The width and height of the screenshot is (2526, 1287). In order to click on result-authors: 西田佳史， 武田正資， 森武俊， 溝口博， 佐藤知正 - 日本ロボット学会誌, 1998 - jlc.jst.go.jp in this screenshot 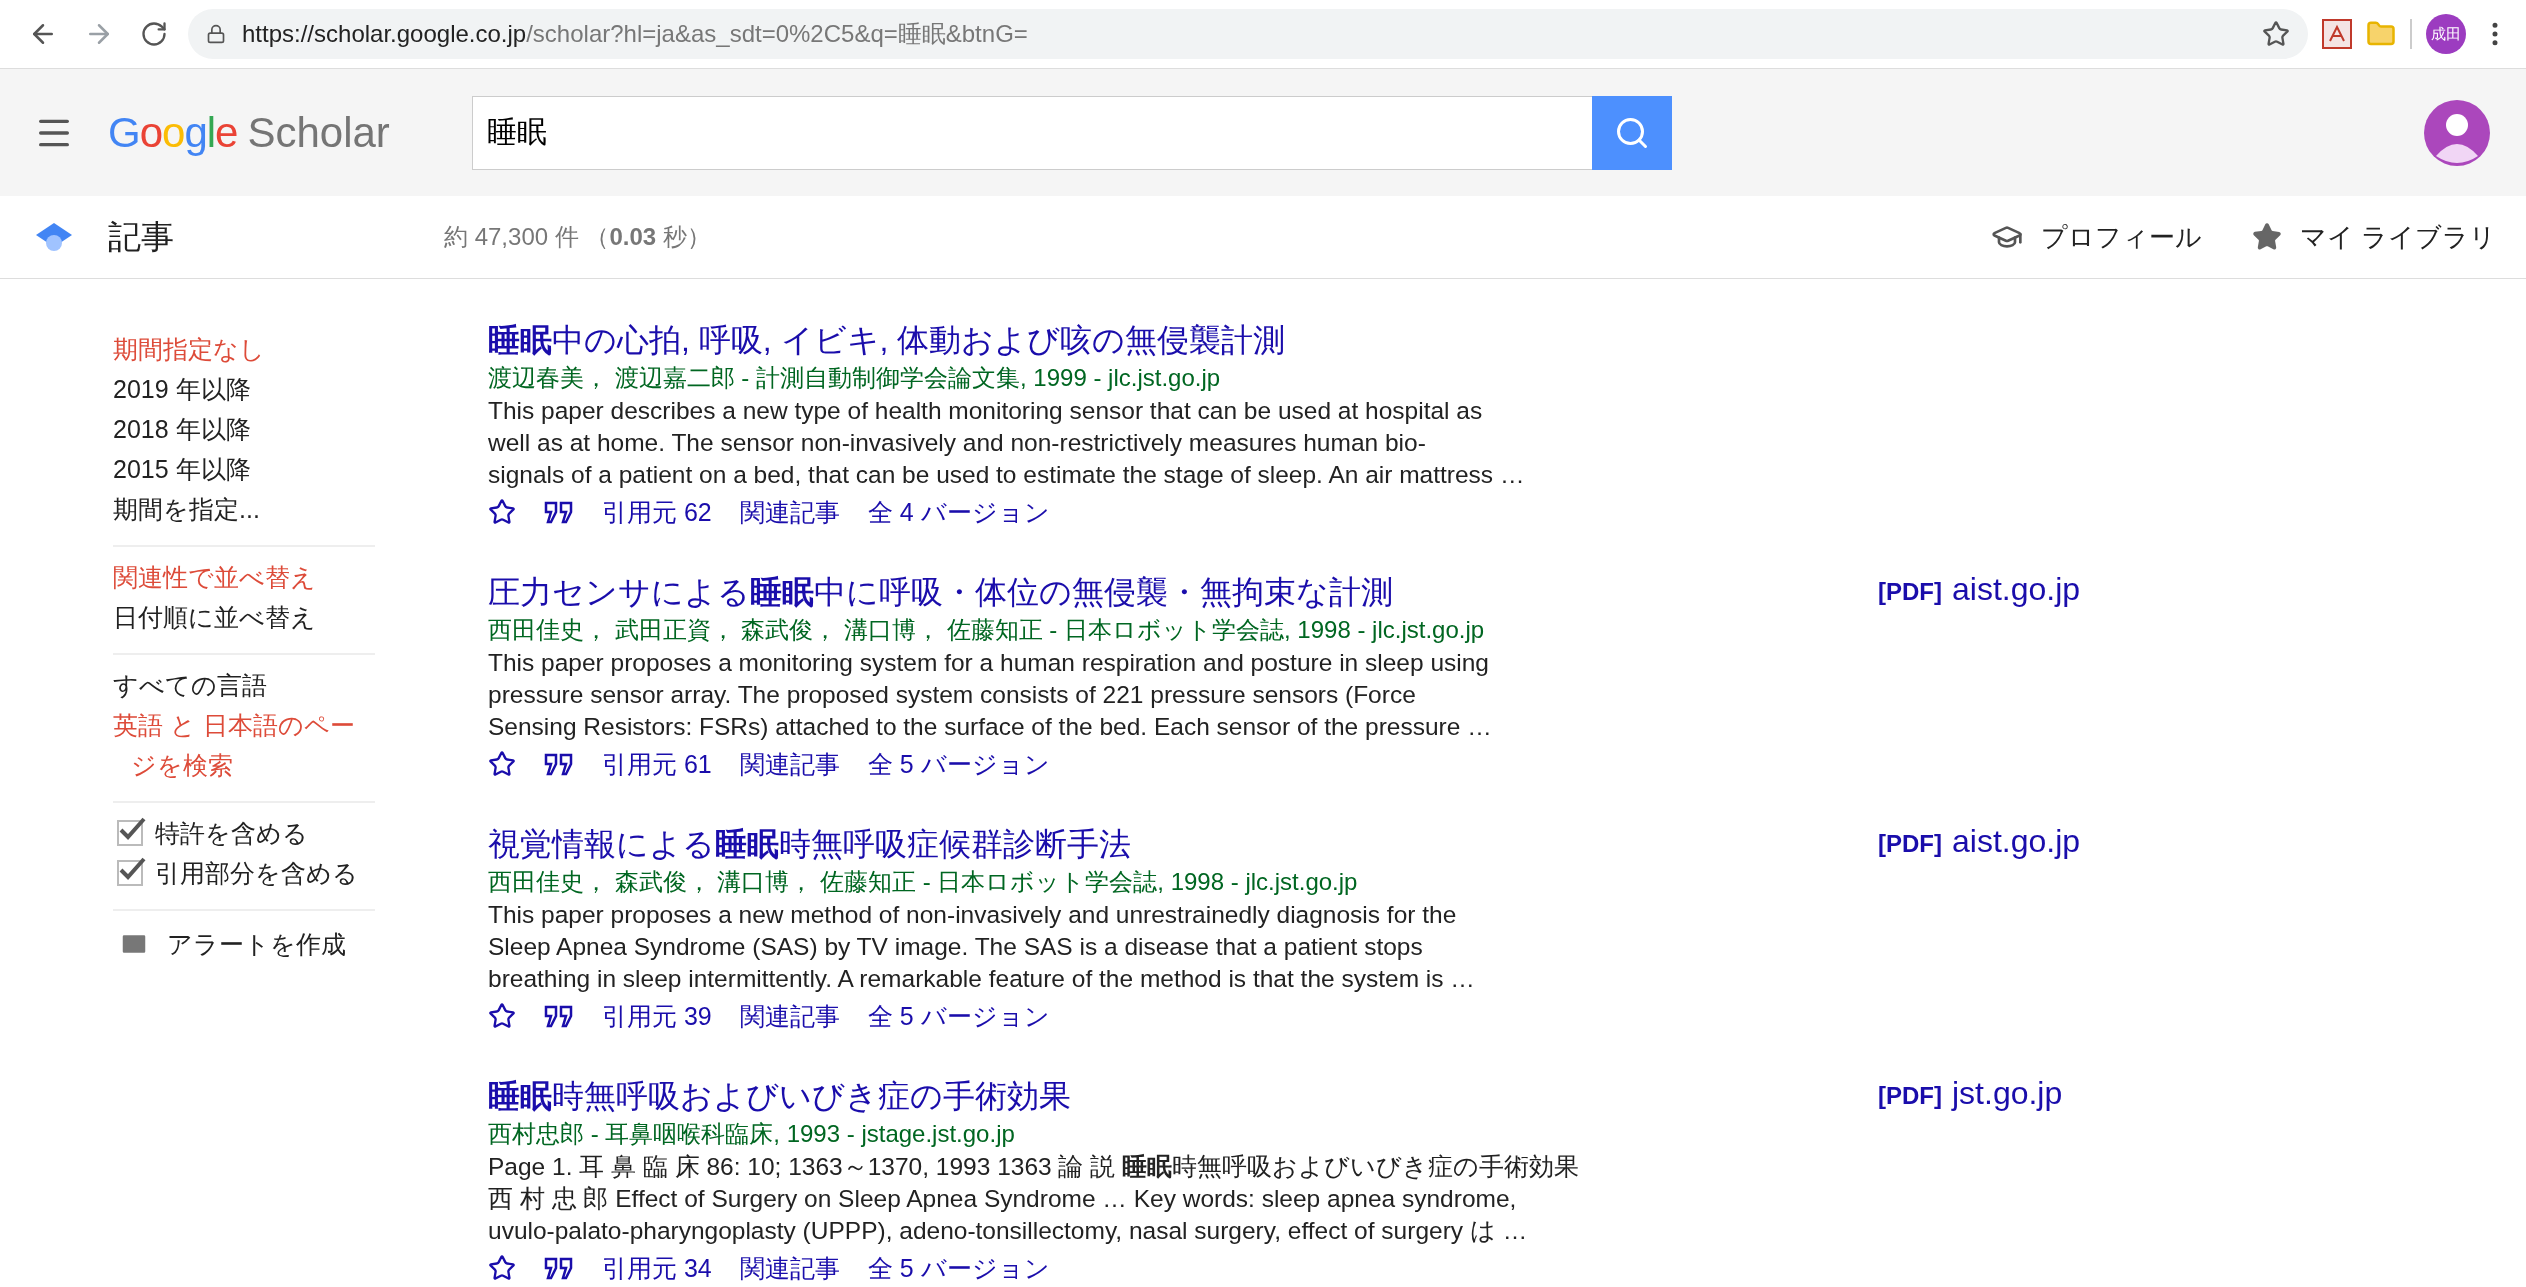, I will do `click(987, 630)`.